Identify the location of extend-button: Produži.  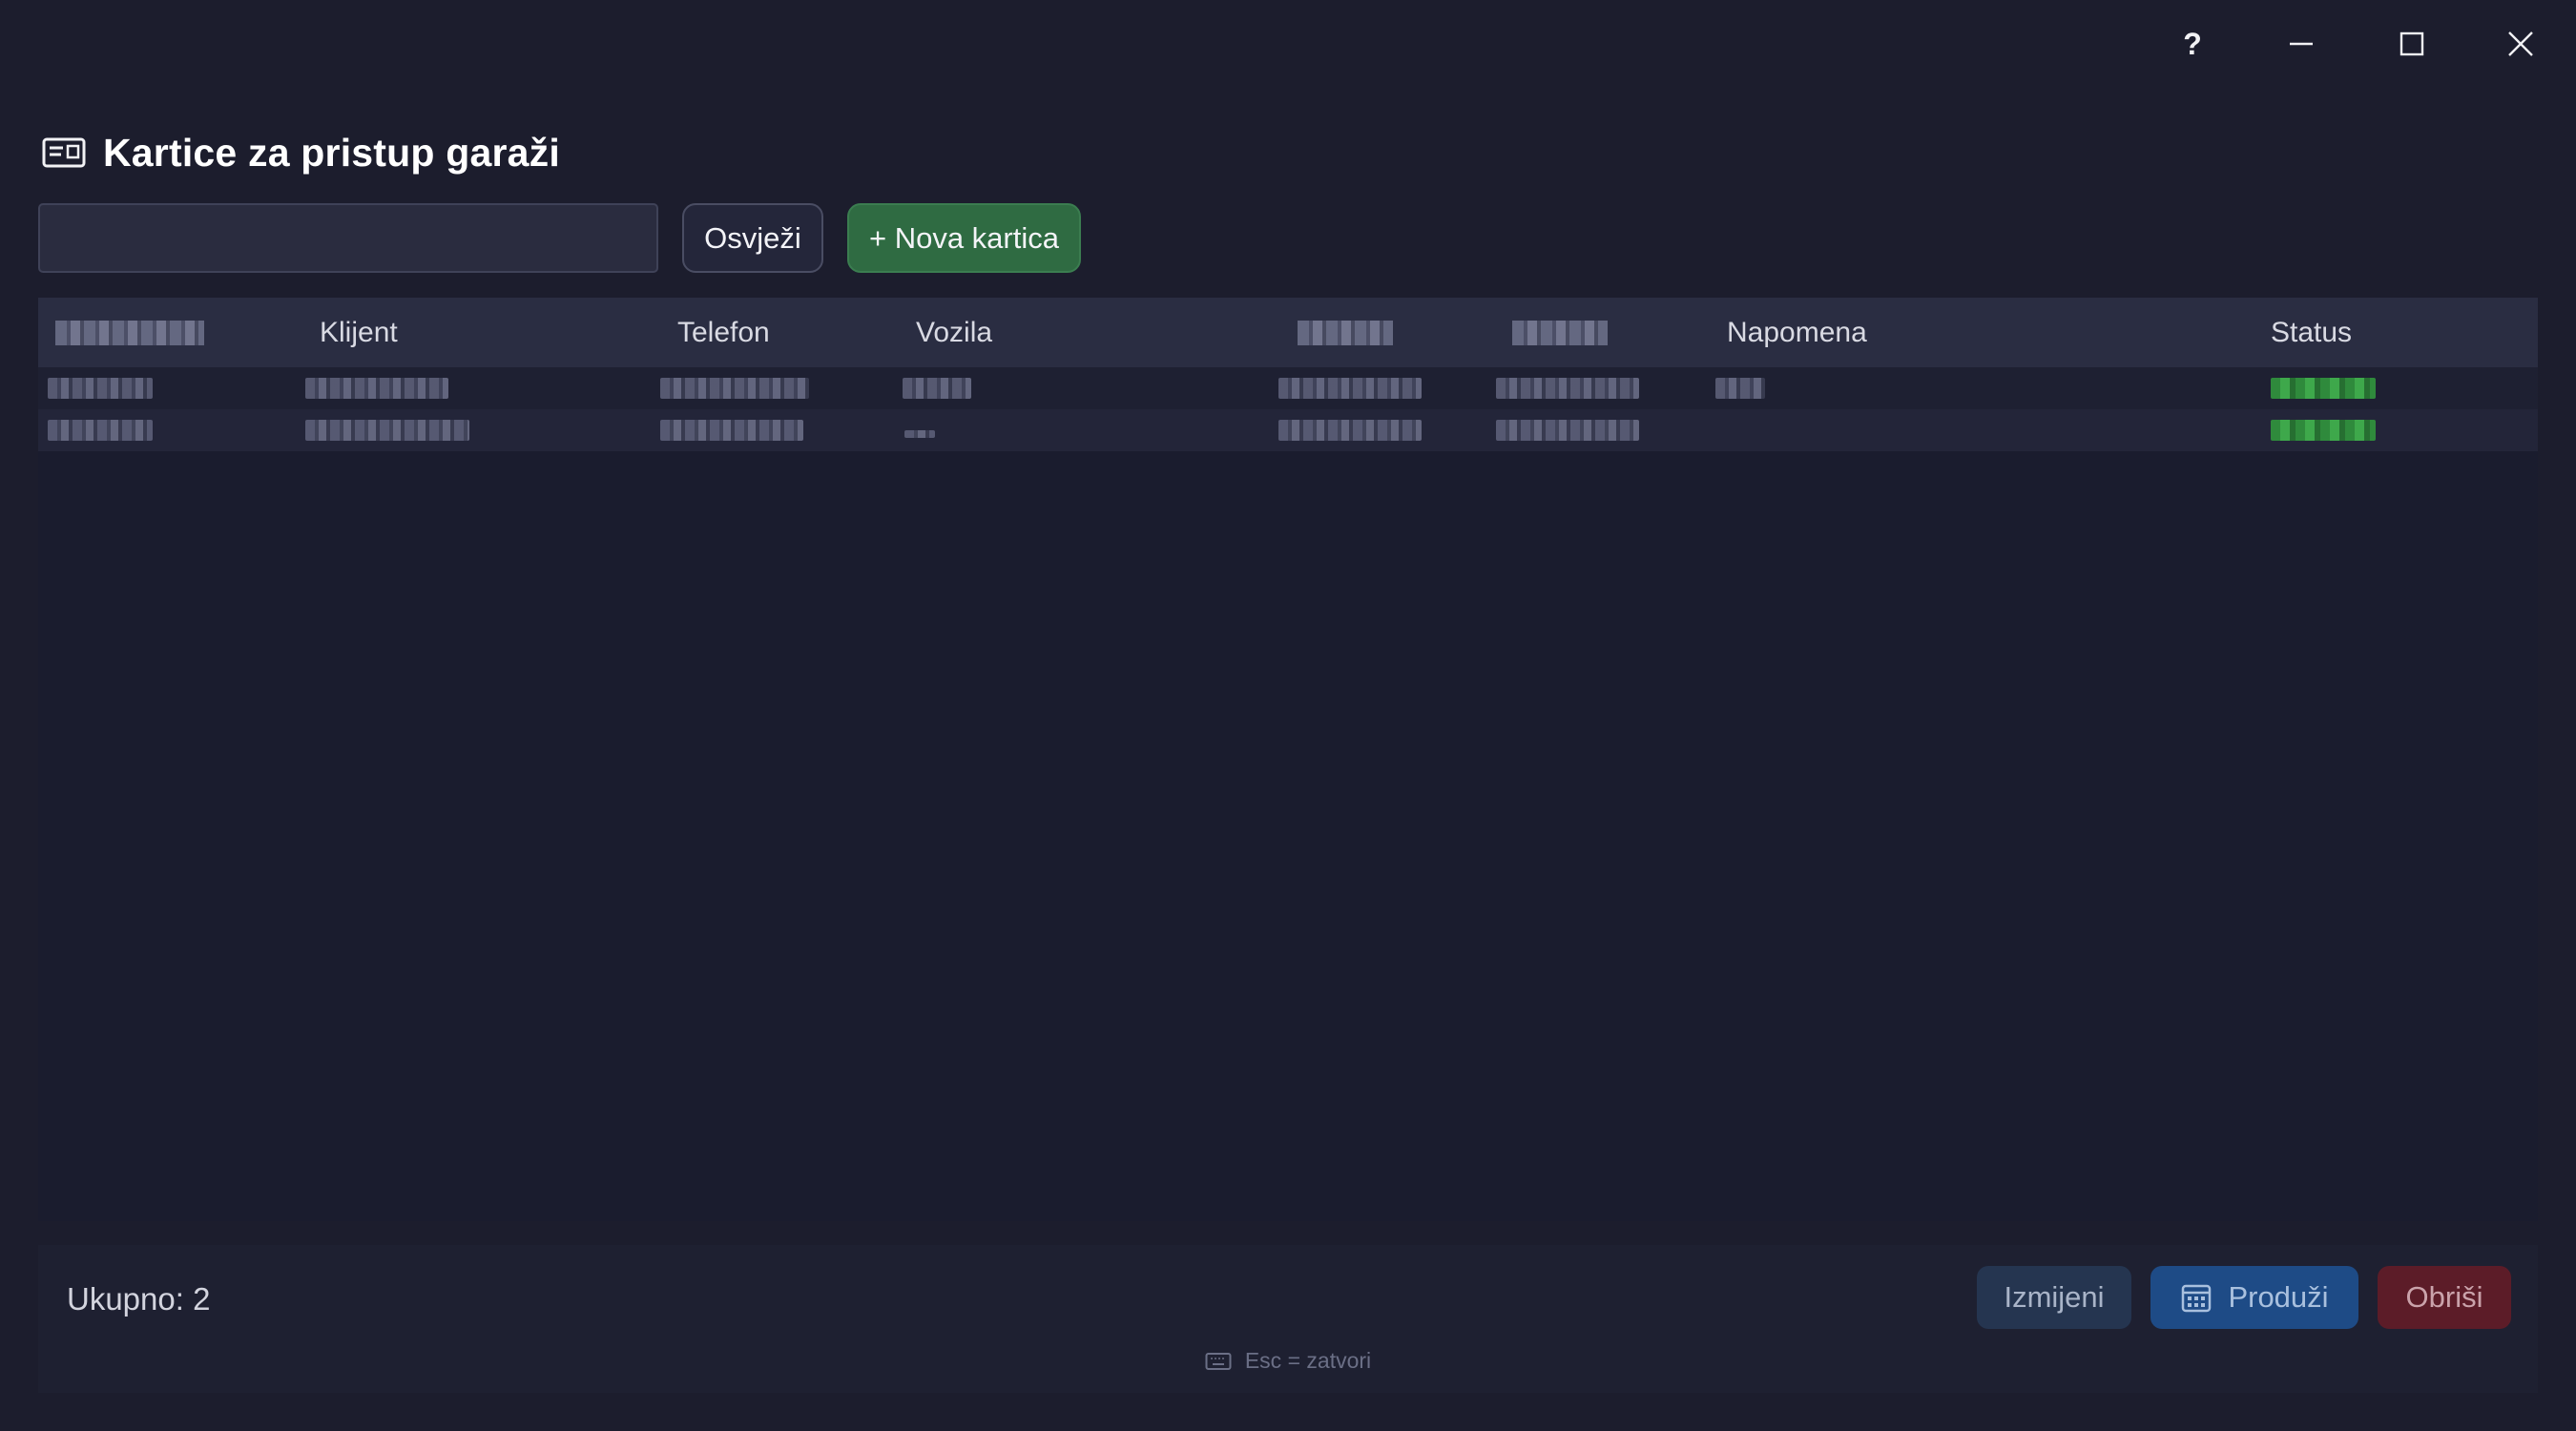
(2254, 1297).